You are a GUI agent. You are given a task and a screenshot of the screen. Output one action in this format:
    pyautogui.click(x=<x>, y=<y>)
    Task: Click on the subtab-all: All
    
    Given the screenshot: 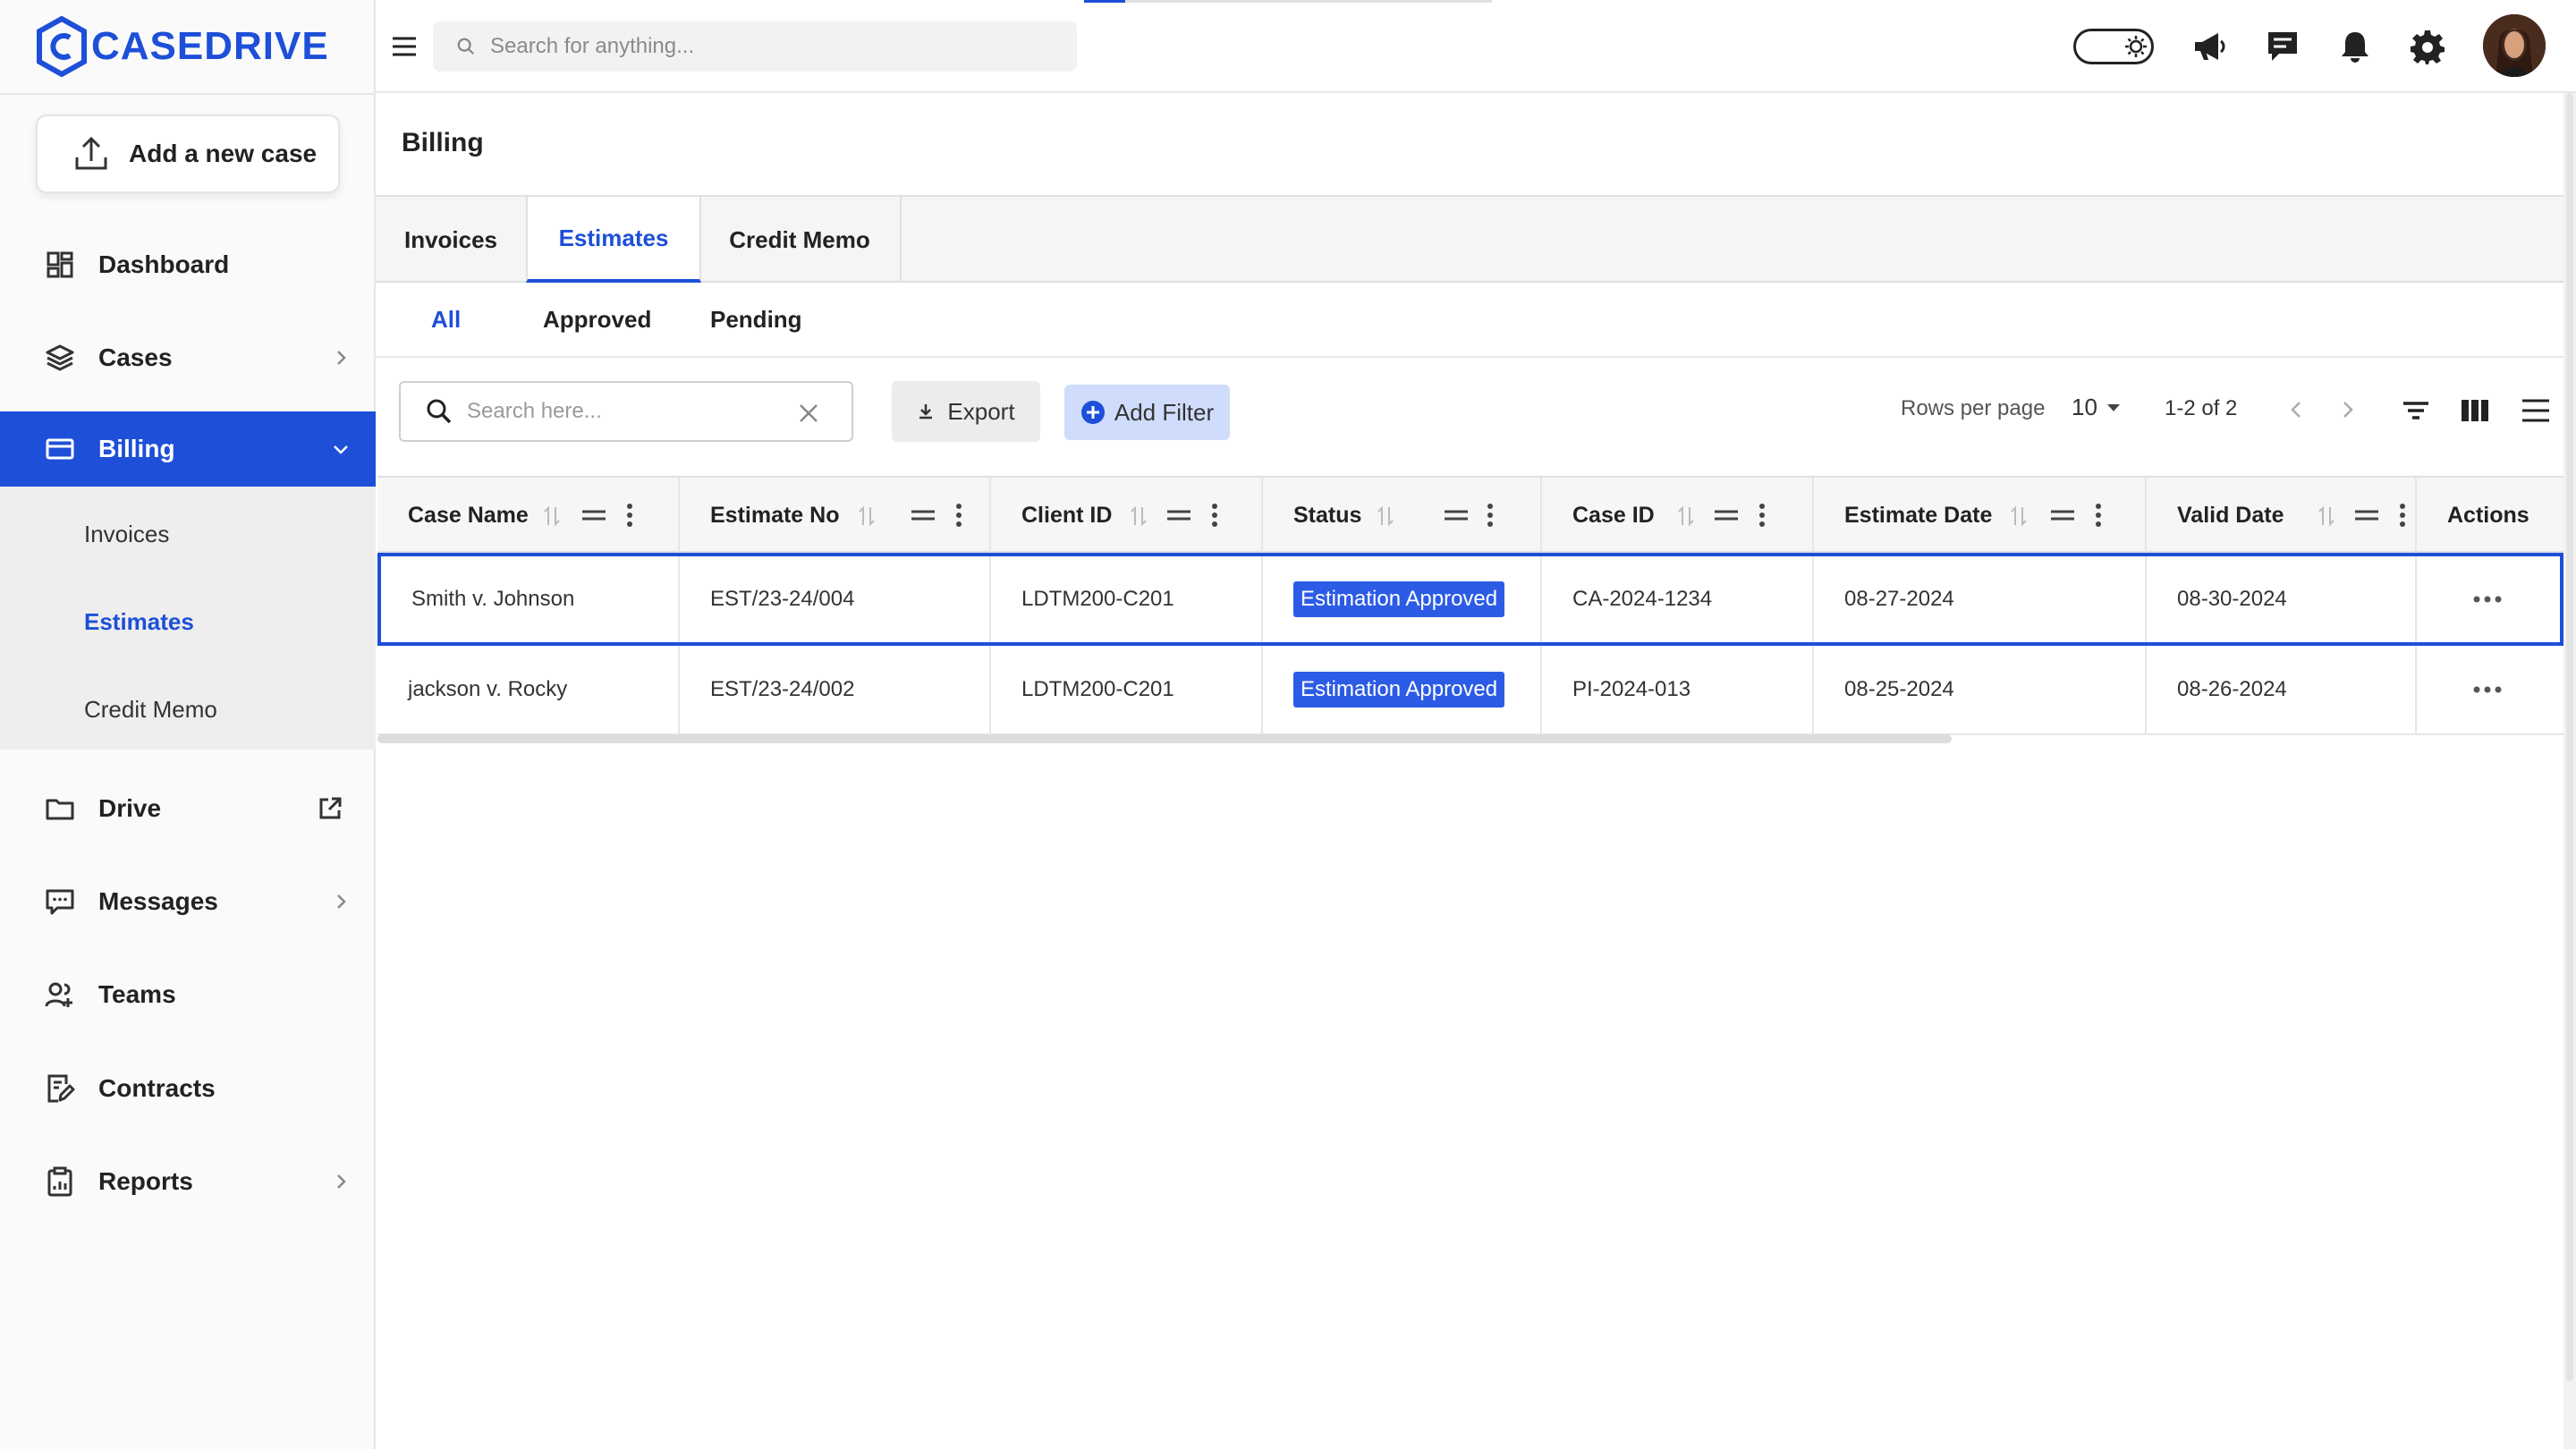 What is the action you would take?
    pyautogui.click(x=446, y=320)
    